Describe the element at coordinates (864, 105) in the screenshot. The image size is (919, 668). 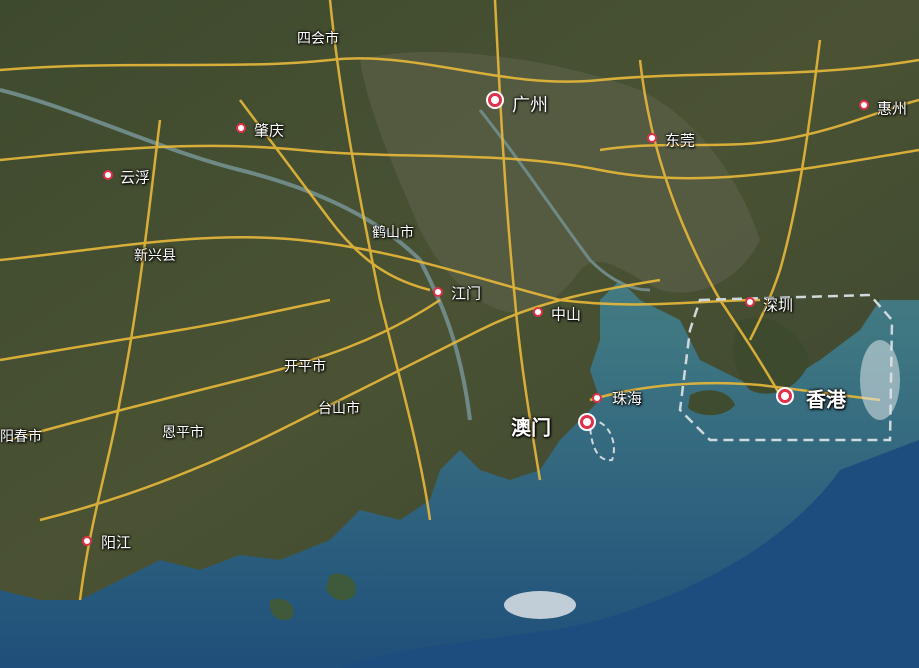
I see `city-marker-huizhou` at that location.